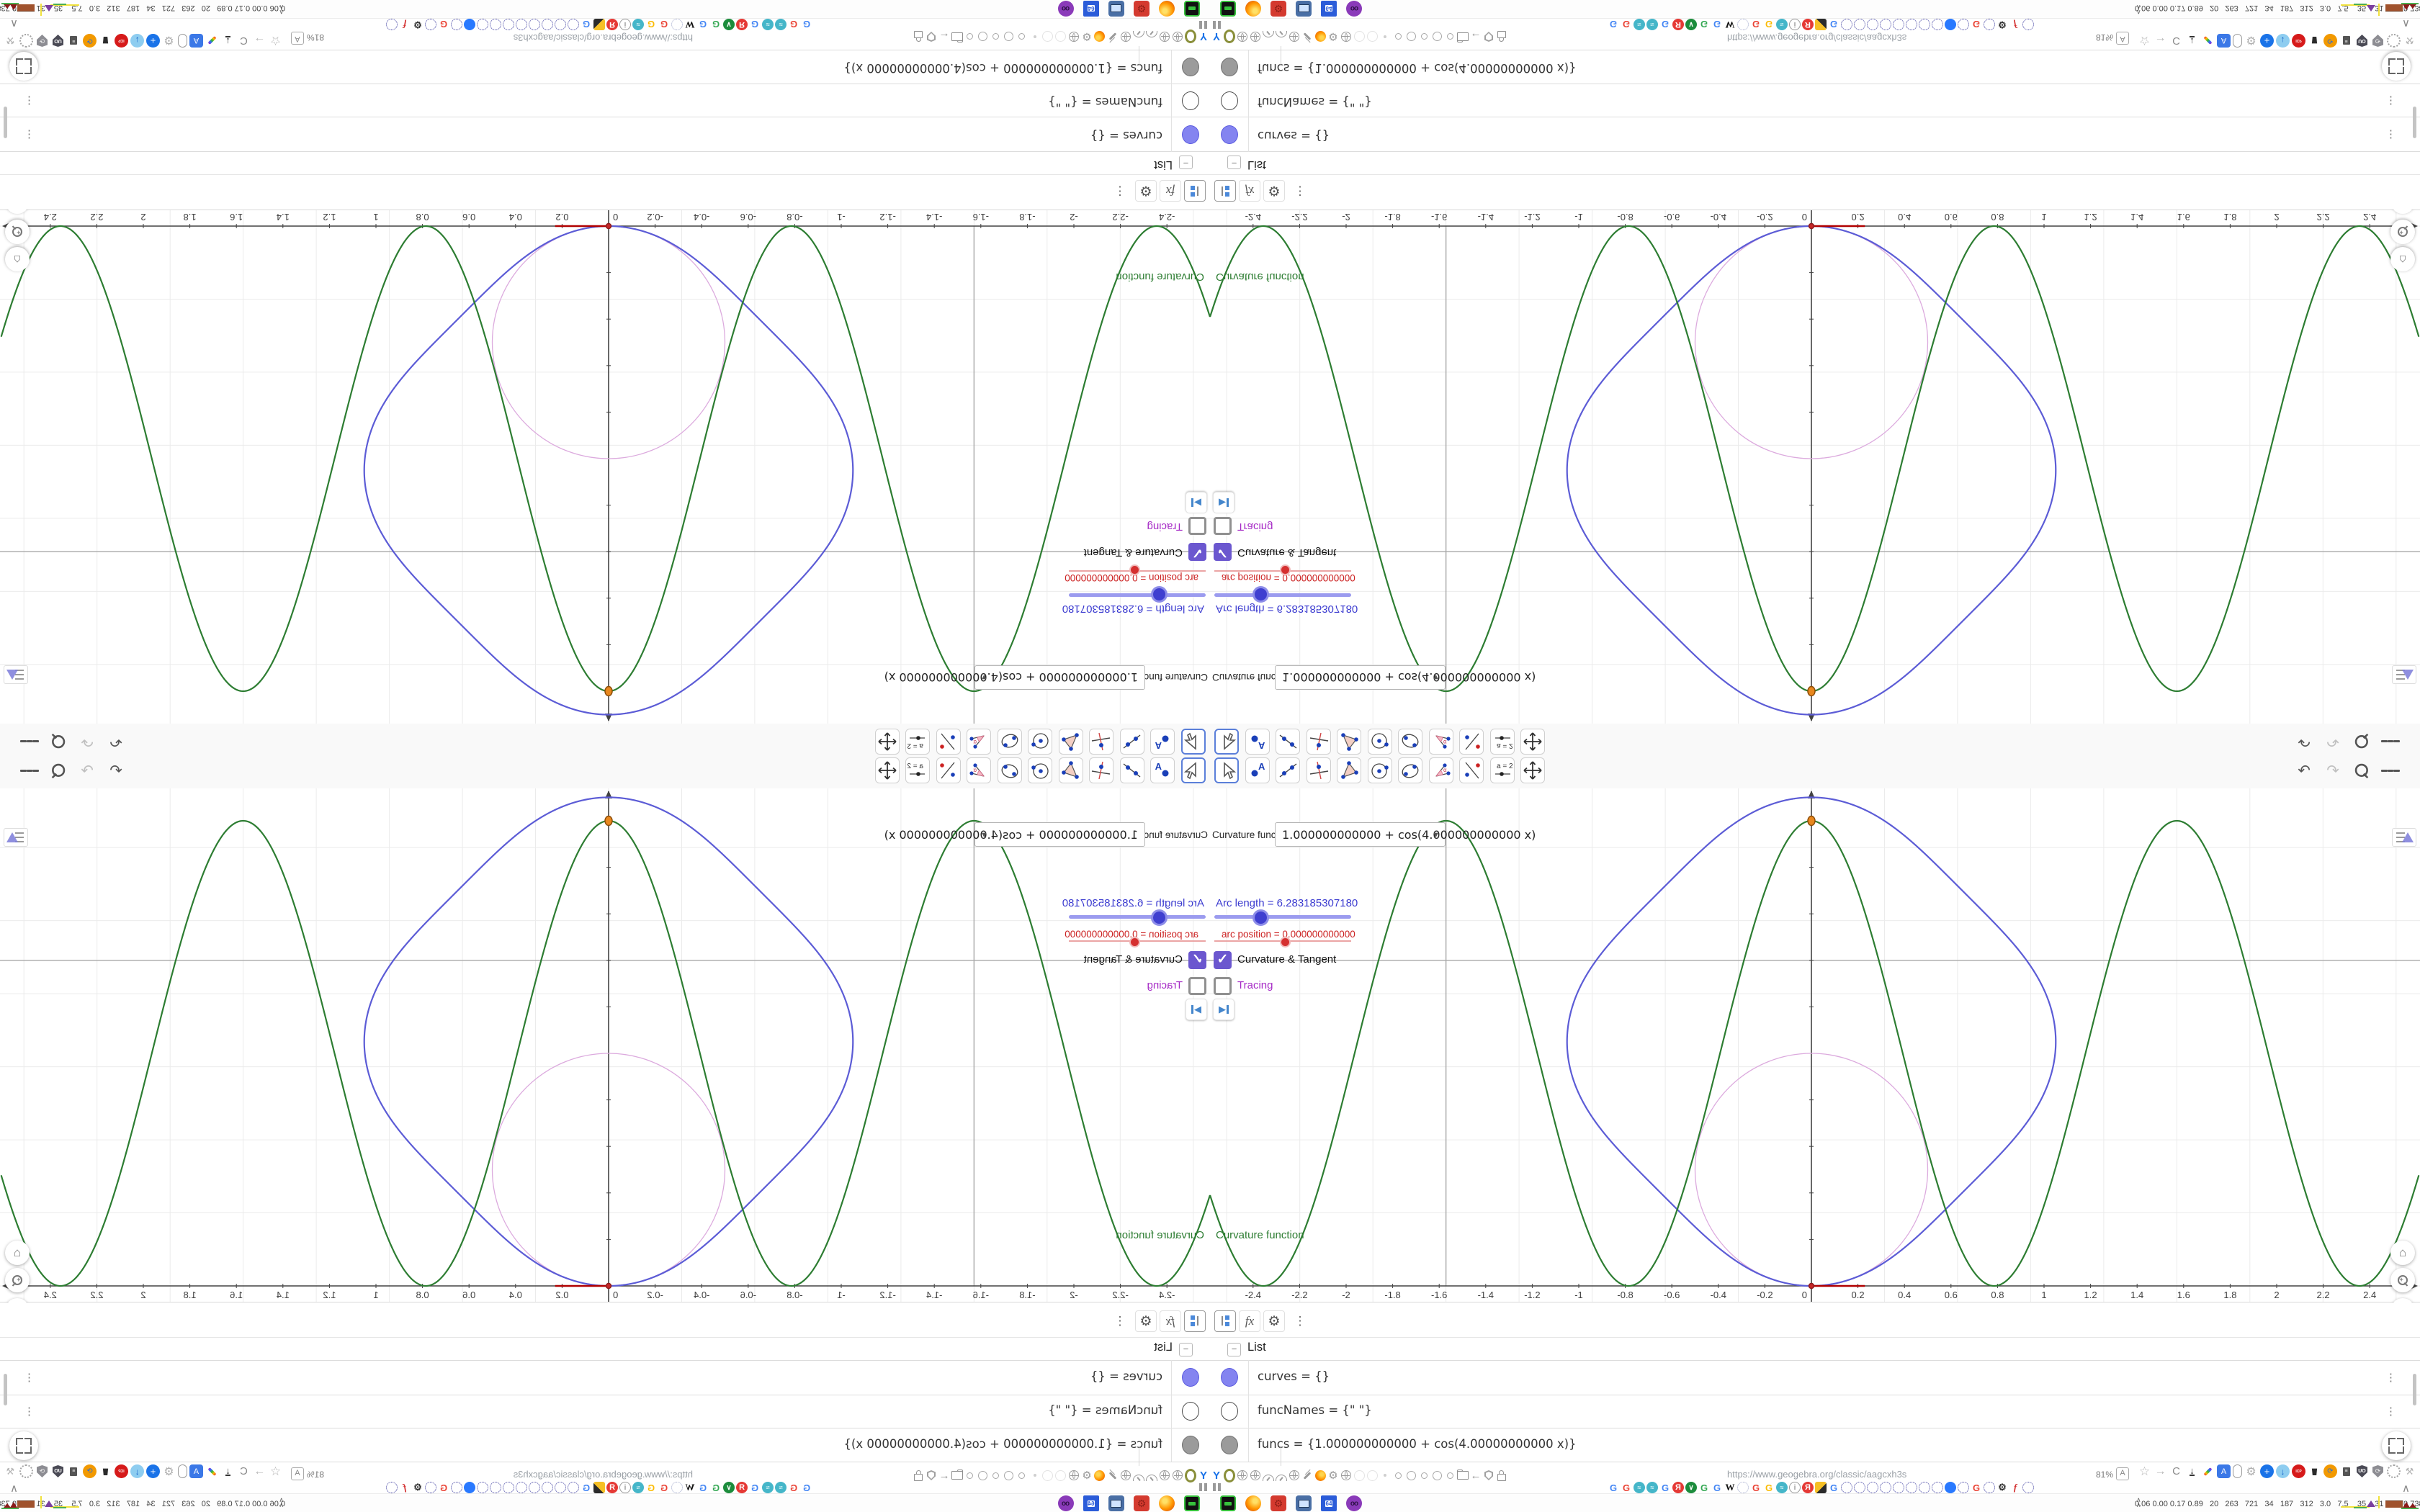  I want to click on play-pause-button: ▶, so click(1196, 502).